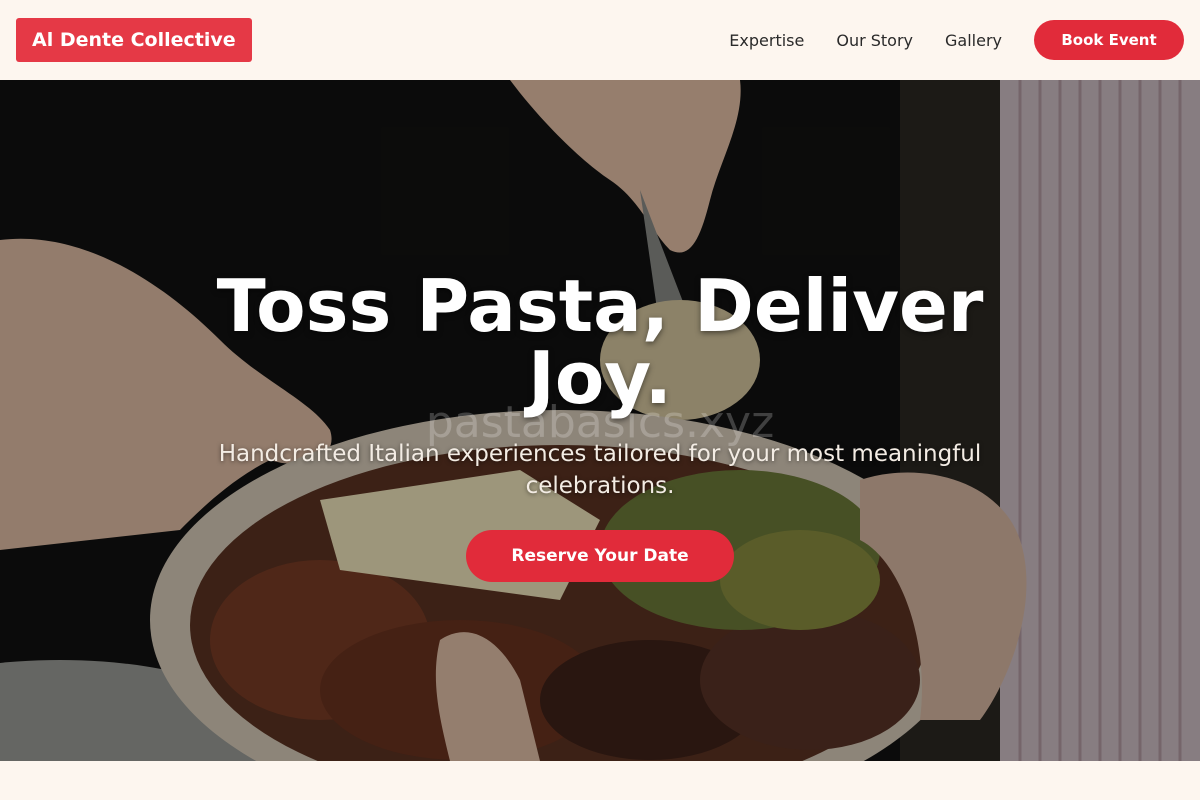 This screenshot has height=800, width=1200. I want to click on page-bottom-strip, so click(600, 780).